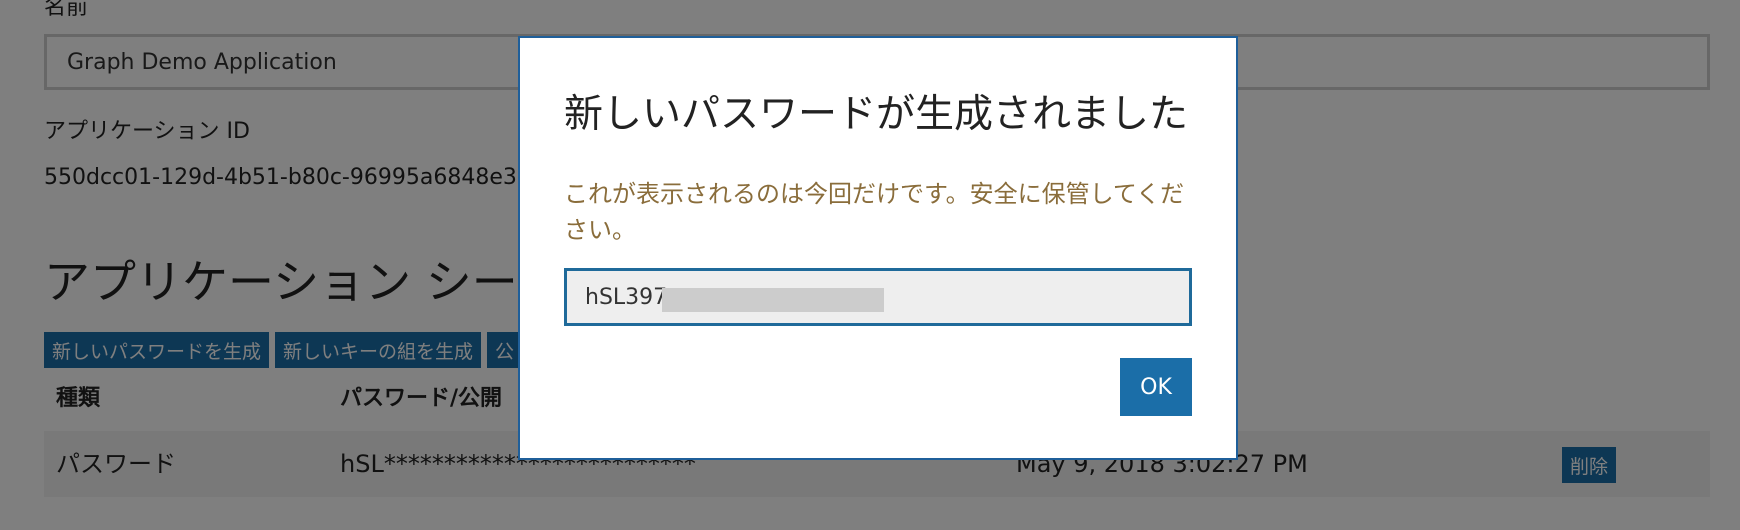 Image resolution: width=1740 pixels, height=530 pixels. I want to click on redaction-mask, so click(773, 300).